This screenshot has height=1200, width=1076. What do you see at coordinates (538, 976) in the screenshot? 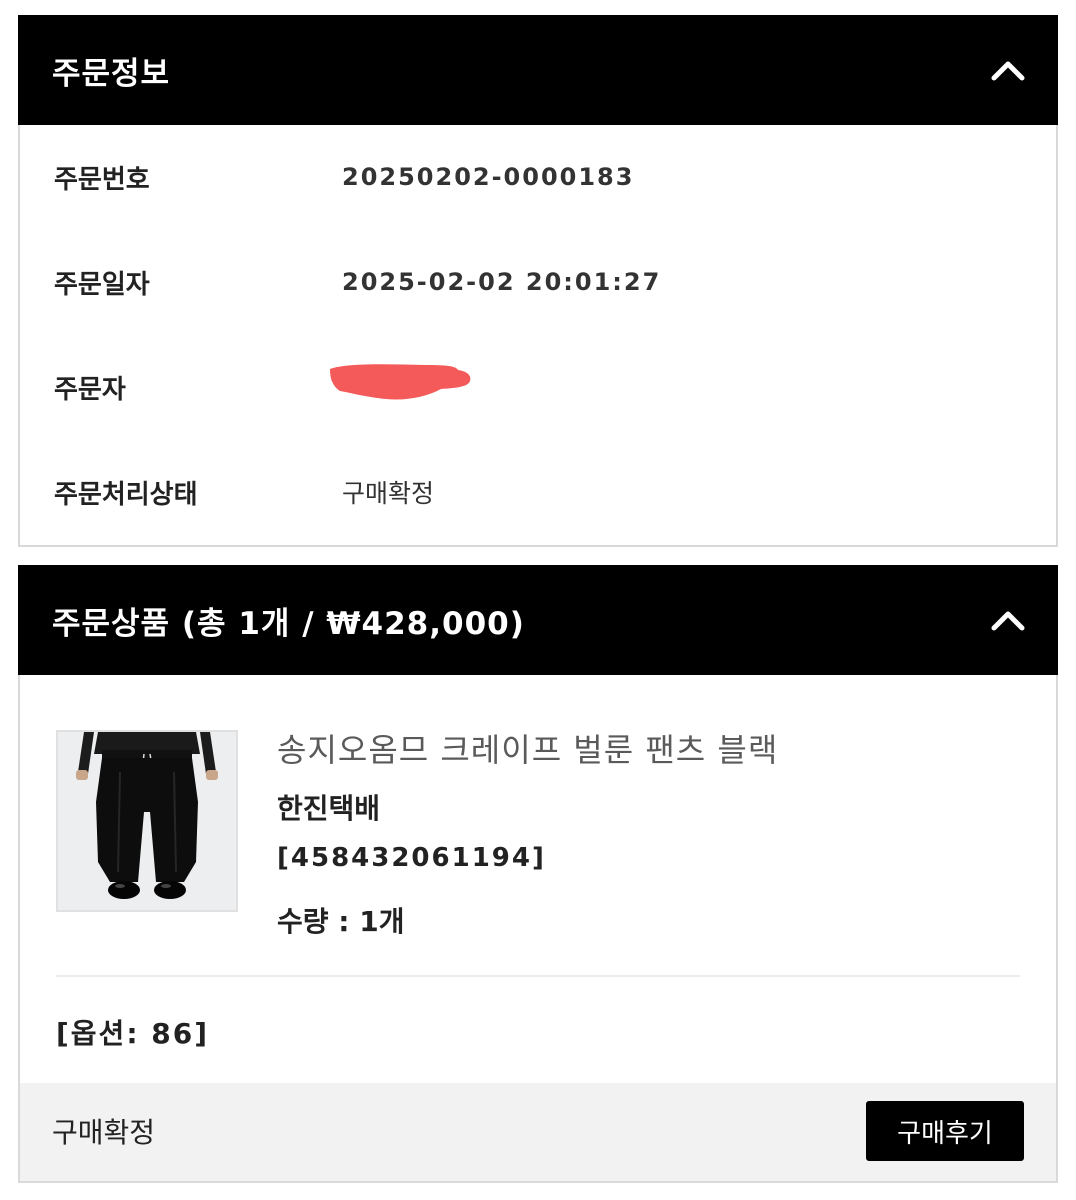
I see `divider` at bounding box center [538, 976].